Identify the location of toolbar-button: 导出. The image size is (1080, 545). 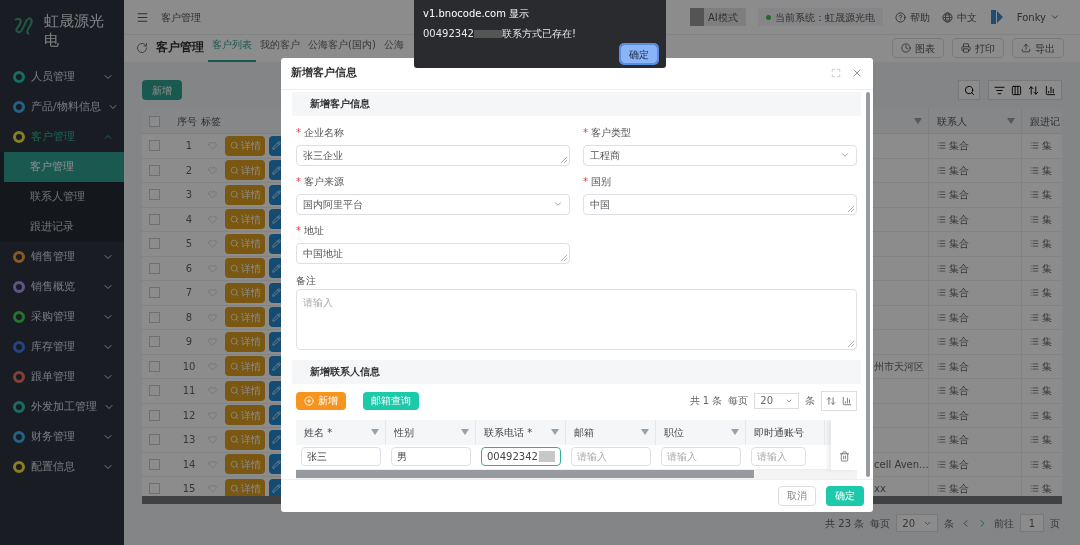
(1038, 48).